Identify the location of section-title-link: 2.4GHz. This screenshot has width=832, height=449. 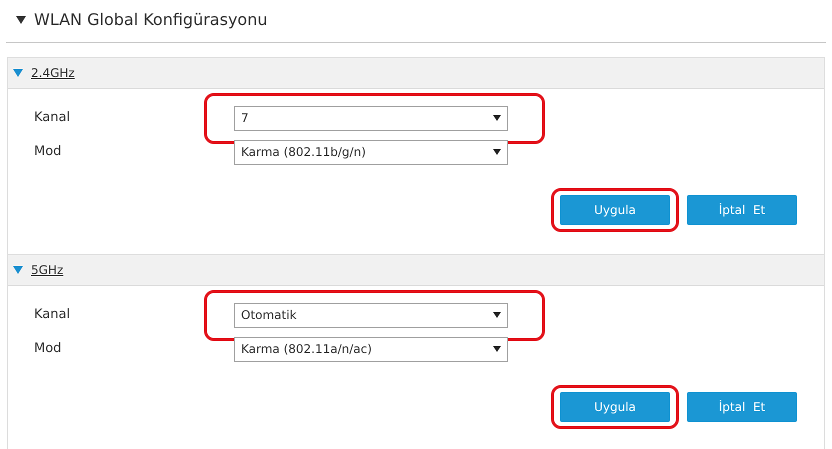
(53, 73).